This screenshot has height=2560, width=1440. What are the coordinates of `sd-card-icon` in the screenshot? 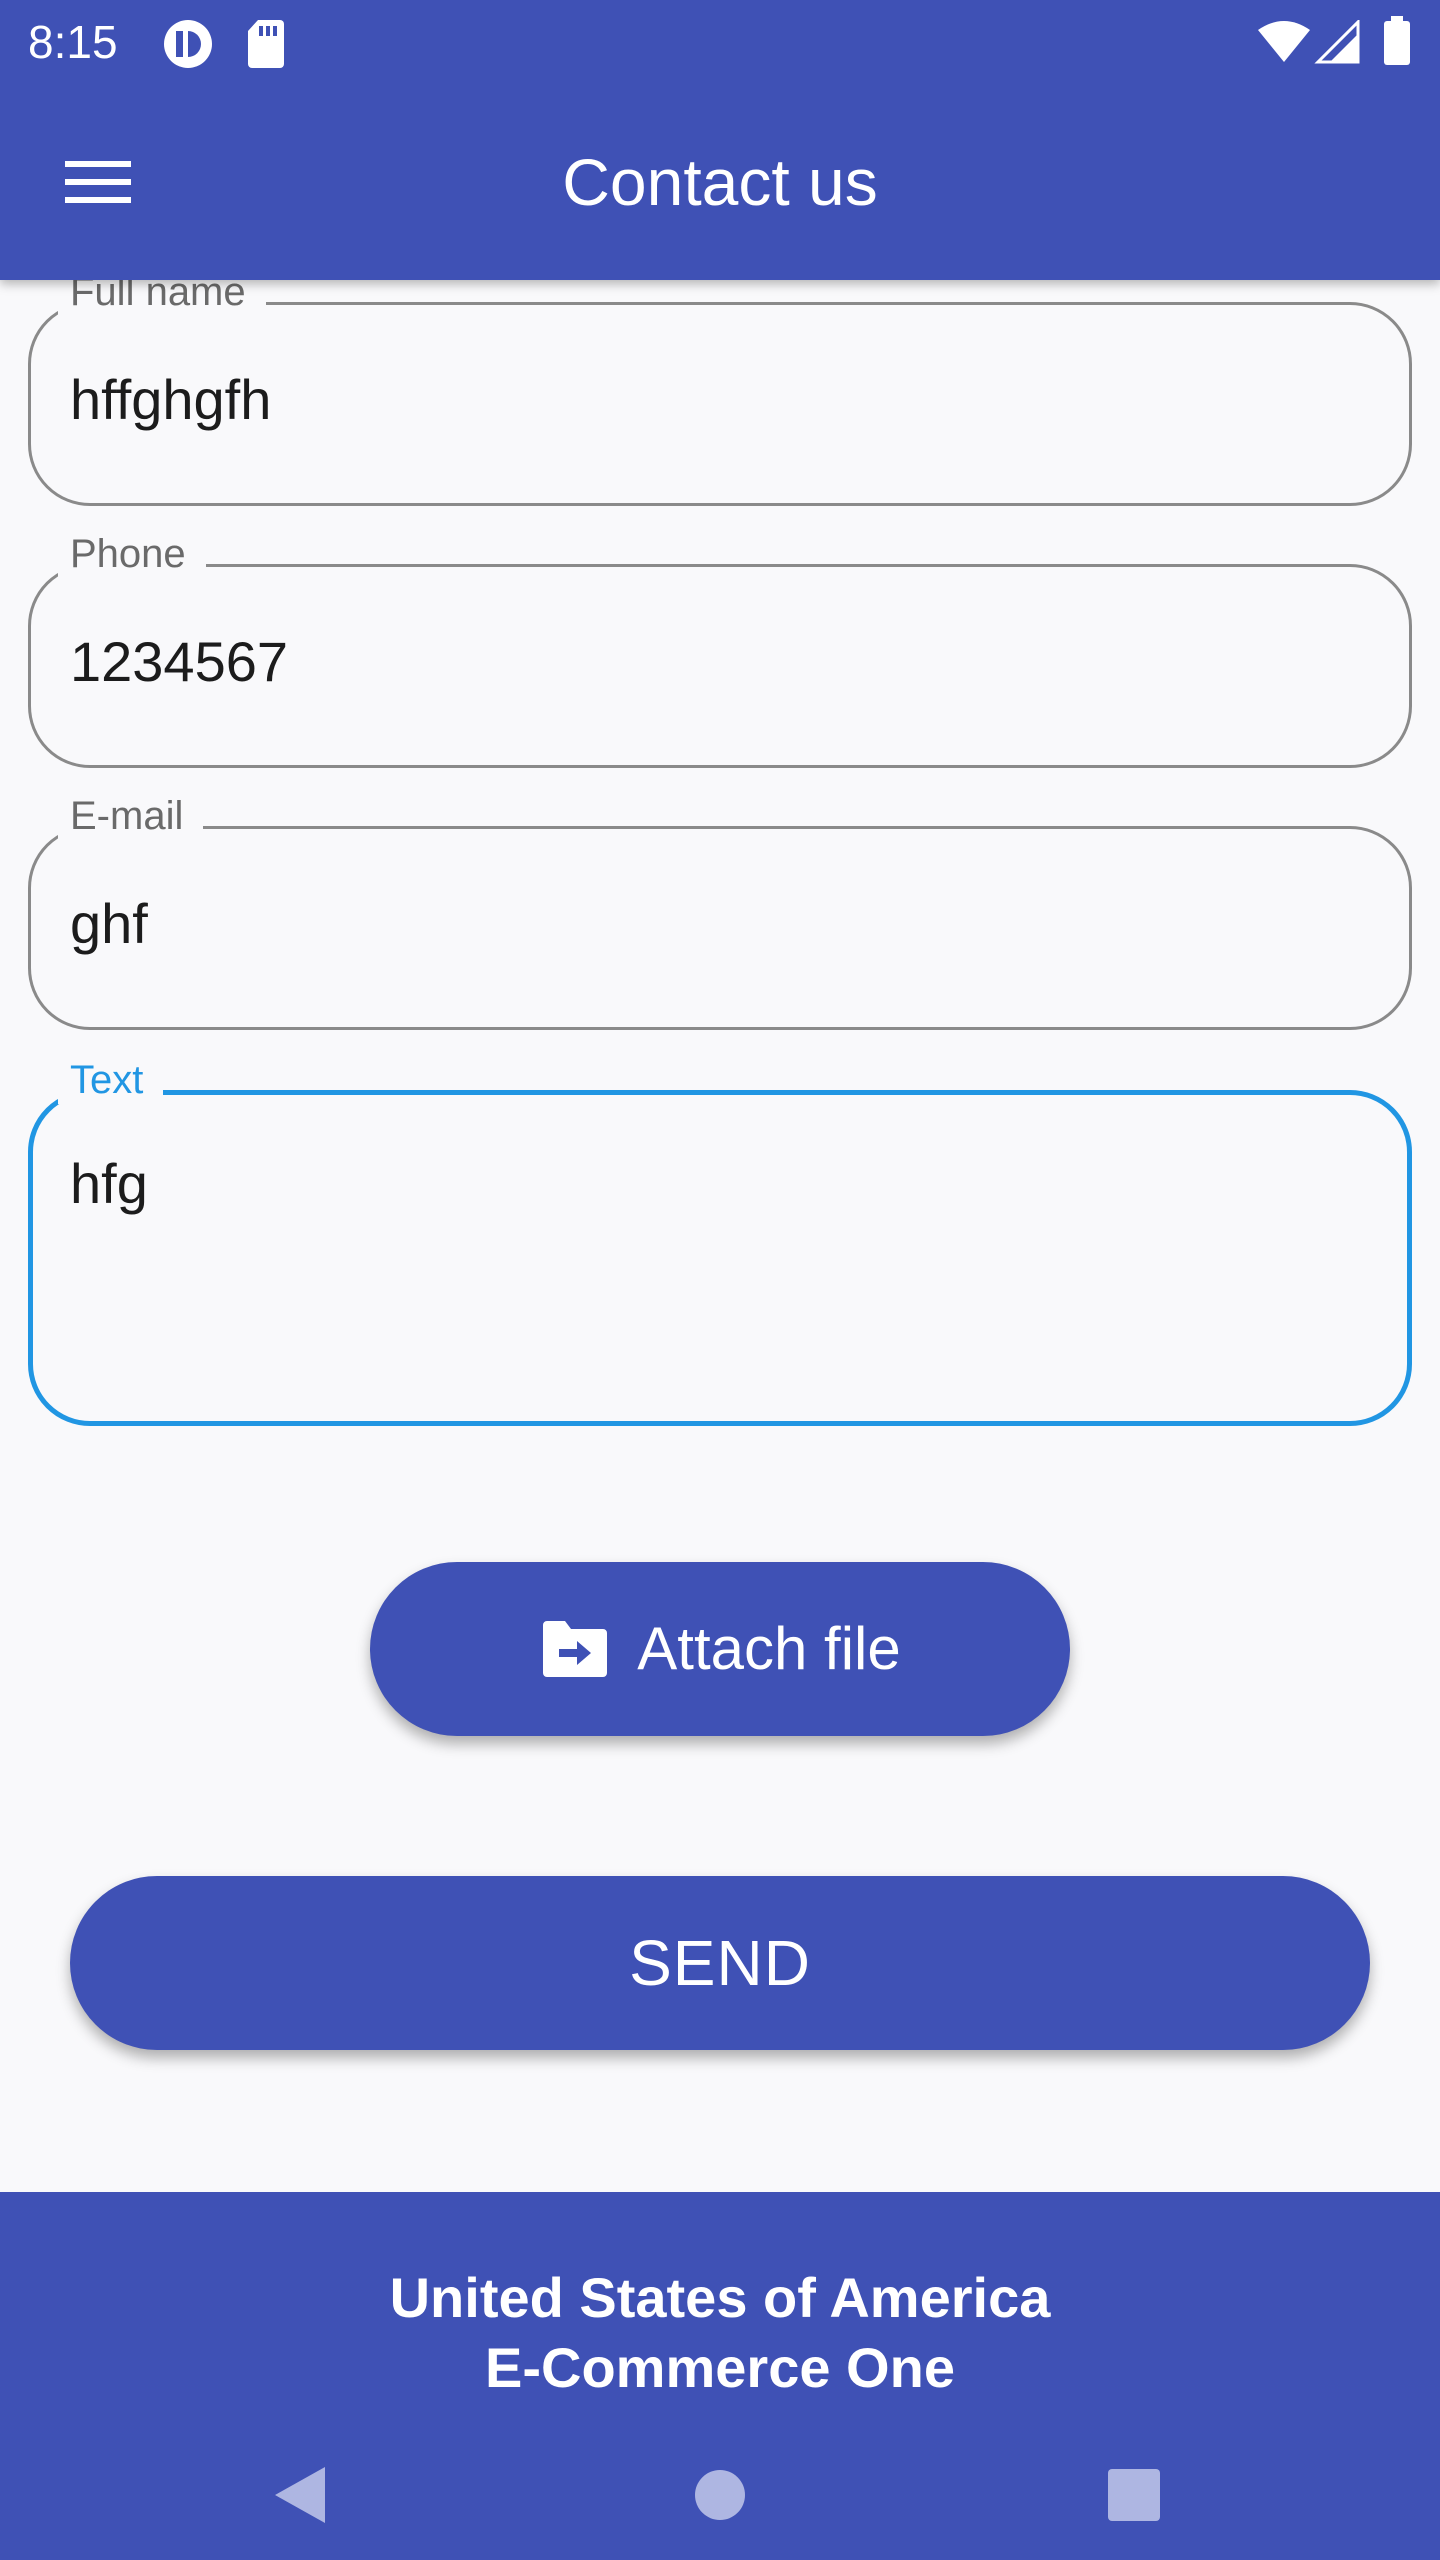 It's located at (266, 44).